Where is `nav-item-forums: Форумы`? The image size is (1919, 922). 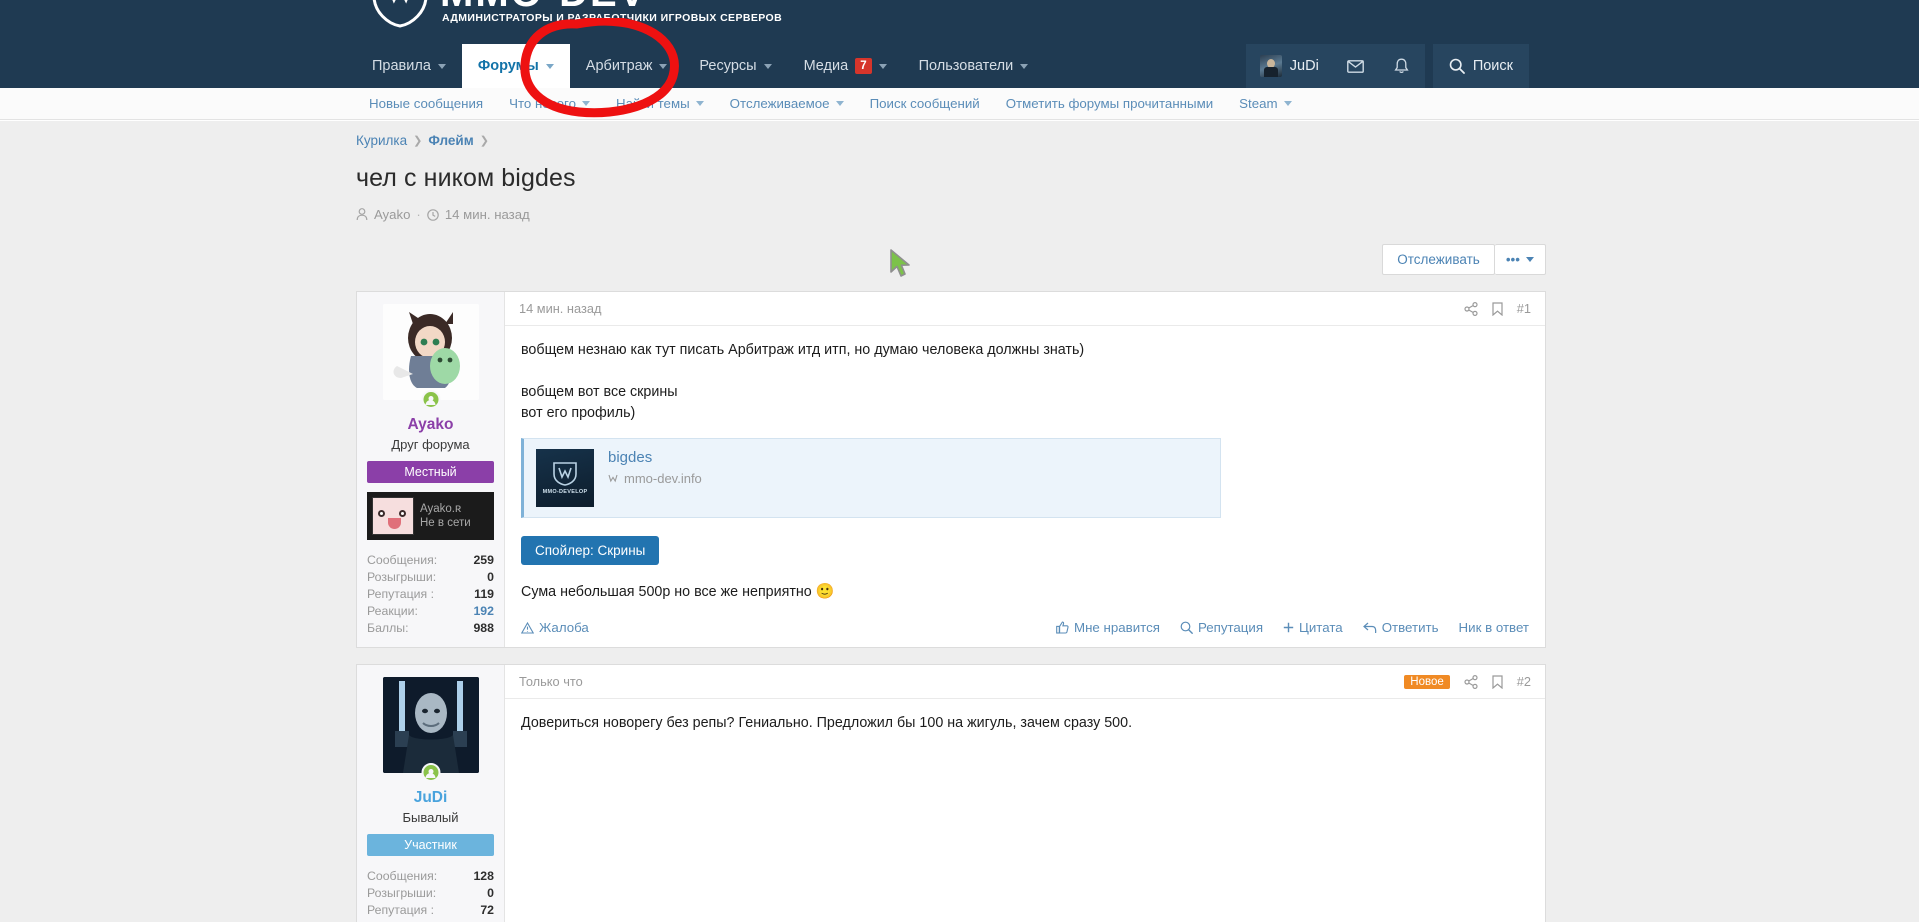
nav-item-forums: Форумы is located at coordinates (515, 66).